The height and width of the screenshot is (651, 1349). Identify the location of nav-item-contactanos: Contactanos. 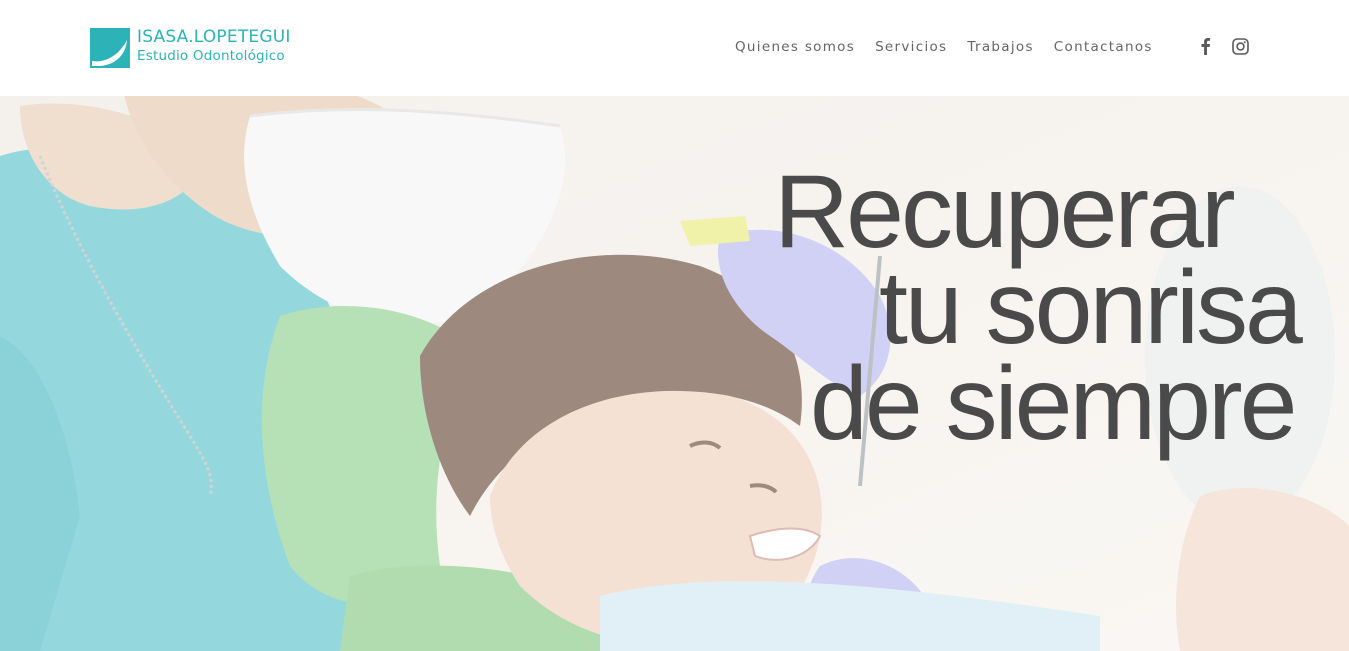
(1103, 47).